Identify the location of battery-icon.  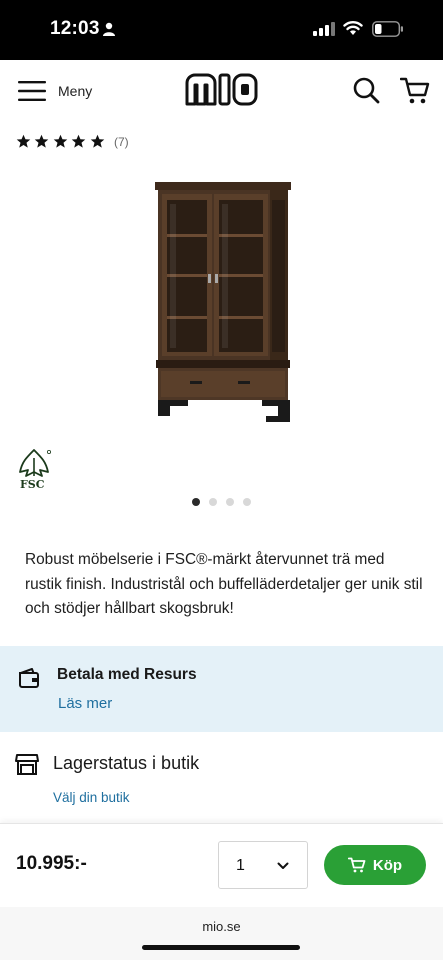
(387, 29).